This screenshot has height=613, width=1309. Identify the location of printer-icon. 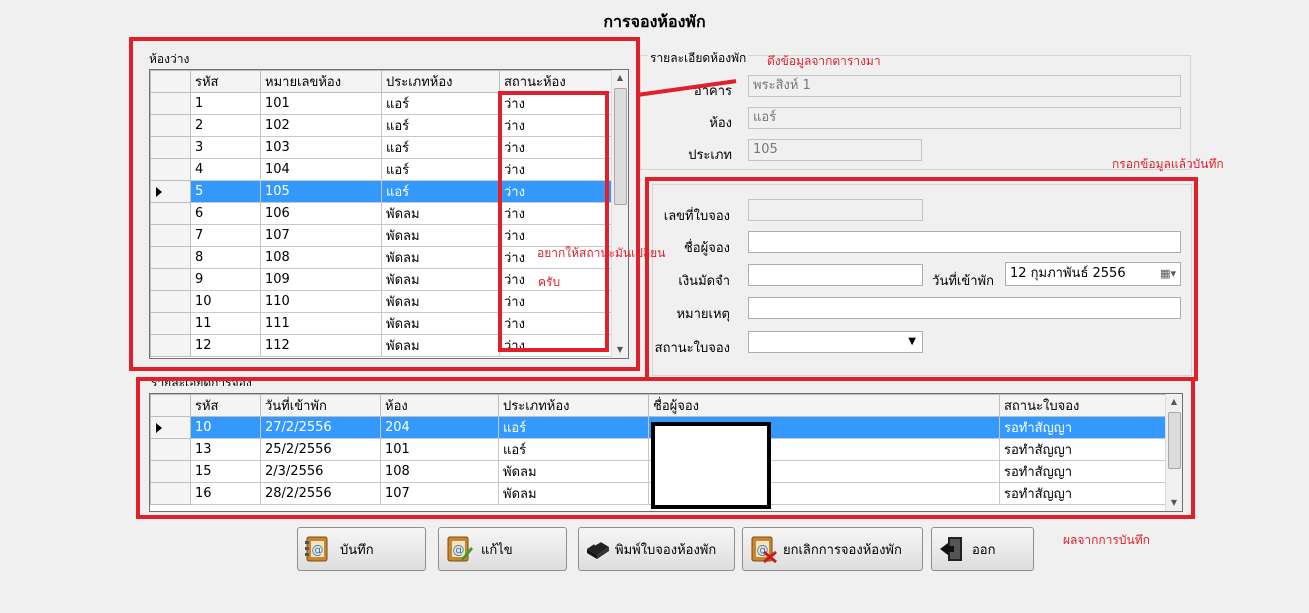
(597, 549).